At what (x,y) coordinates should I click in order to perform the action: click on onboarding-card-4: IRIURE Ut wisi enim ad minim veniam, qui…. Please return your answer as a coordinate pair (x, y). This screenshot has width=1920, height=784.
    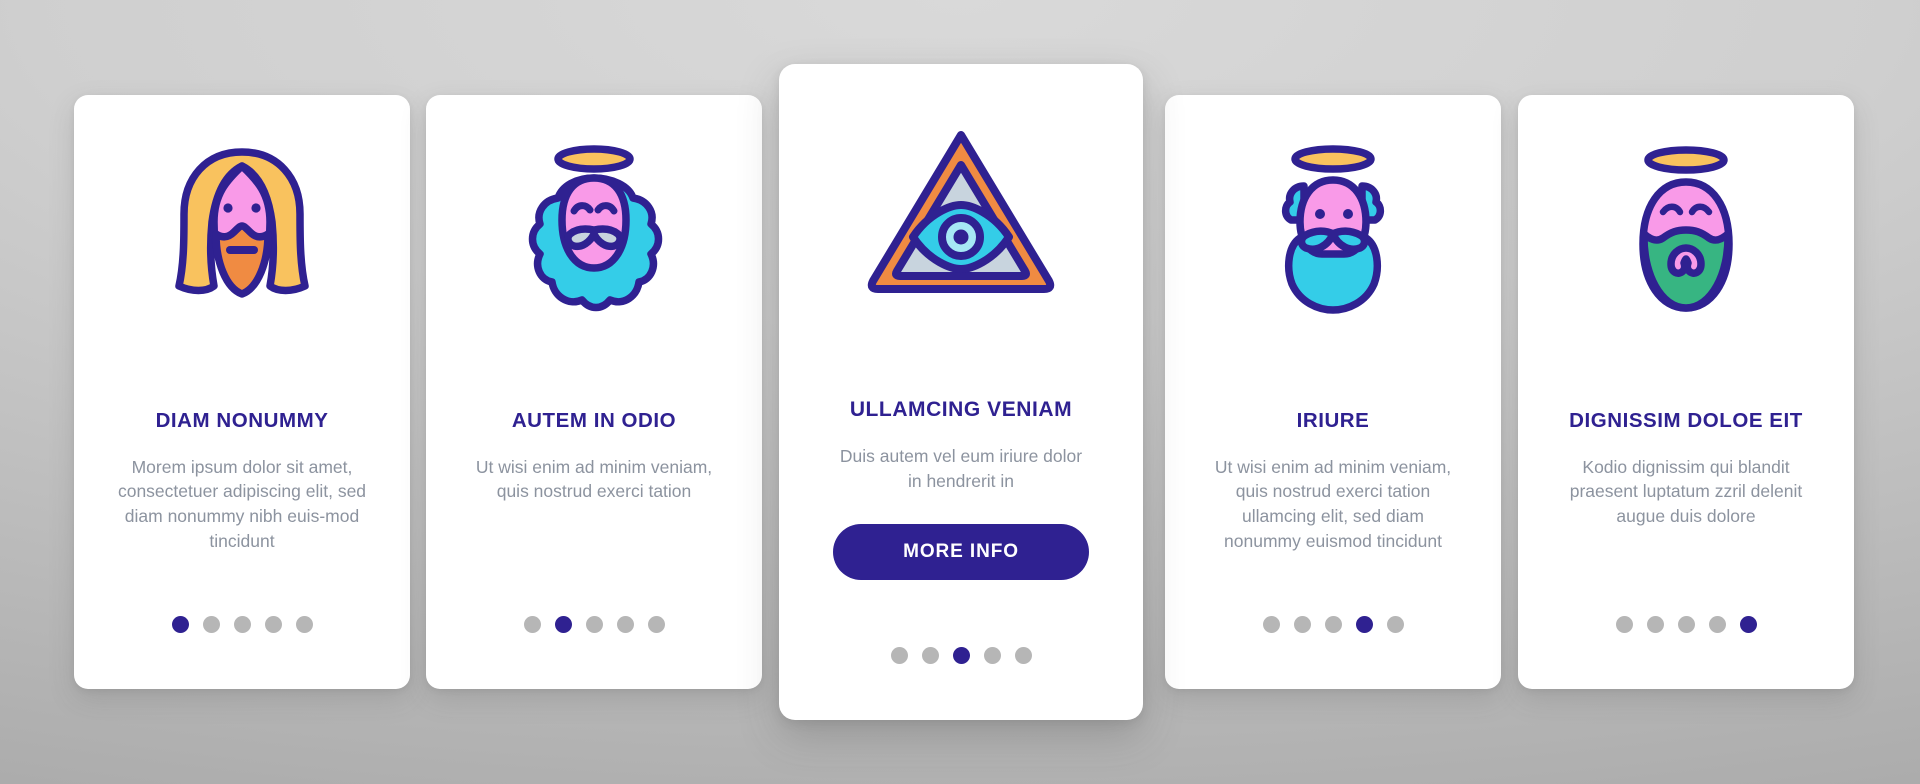
    Looking at the image, I should click on (1333, 392).